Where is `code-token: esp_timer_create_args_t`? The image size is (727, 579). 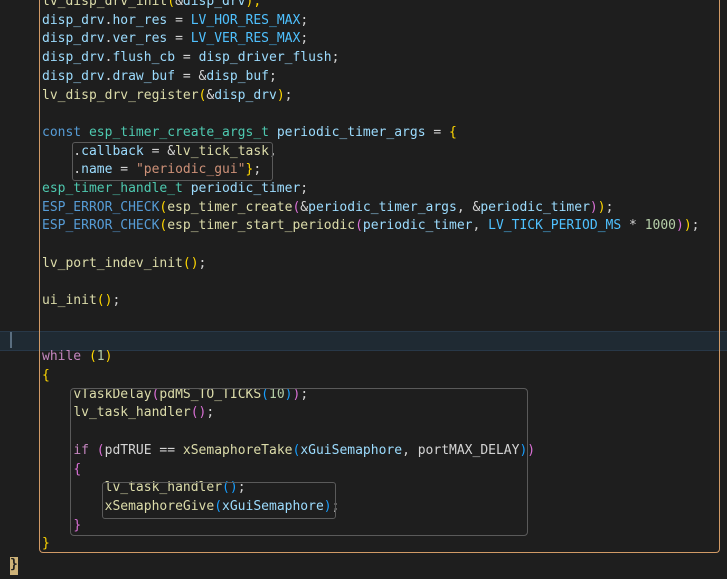 code-token: esp_timer_create_args_t is located at coordinates (178, 132).